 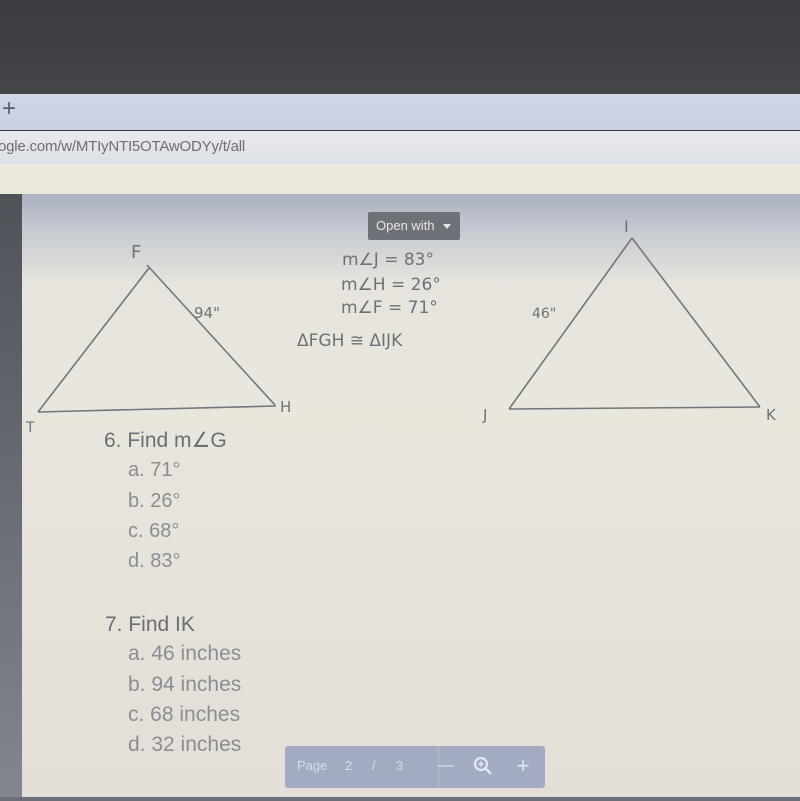 What do you see at coordinates (312, 765) in the screenshot?
I see `page-label: Page` at bounding box center [312, 765].